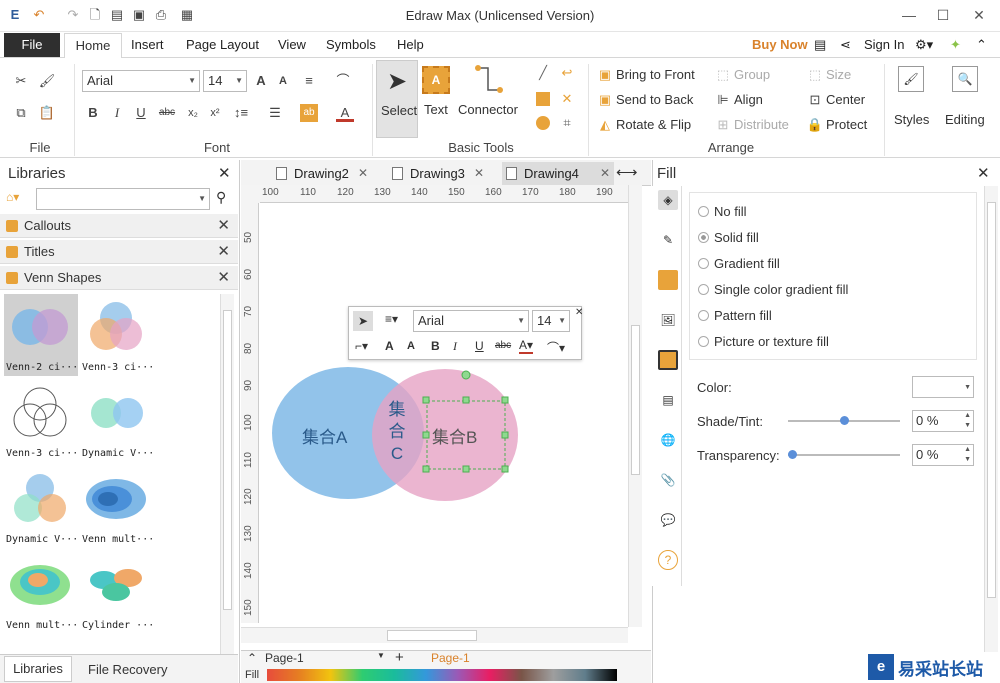 The height and width of the screenshot is (683, 1000). I want to click on menu-home: Home, so click(93, 46).